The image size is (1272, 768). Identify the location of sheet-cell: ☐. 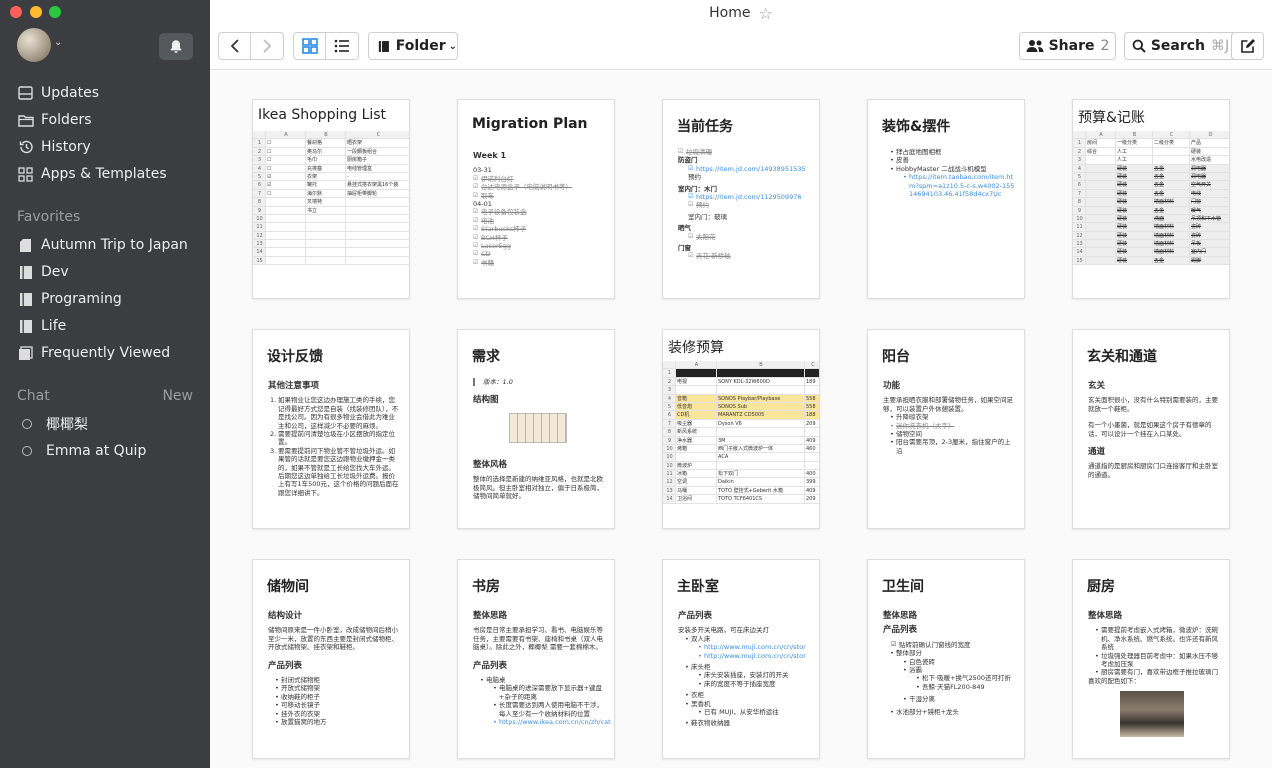
(286, 160).